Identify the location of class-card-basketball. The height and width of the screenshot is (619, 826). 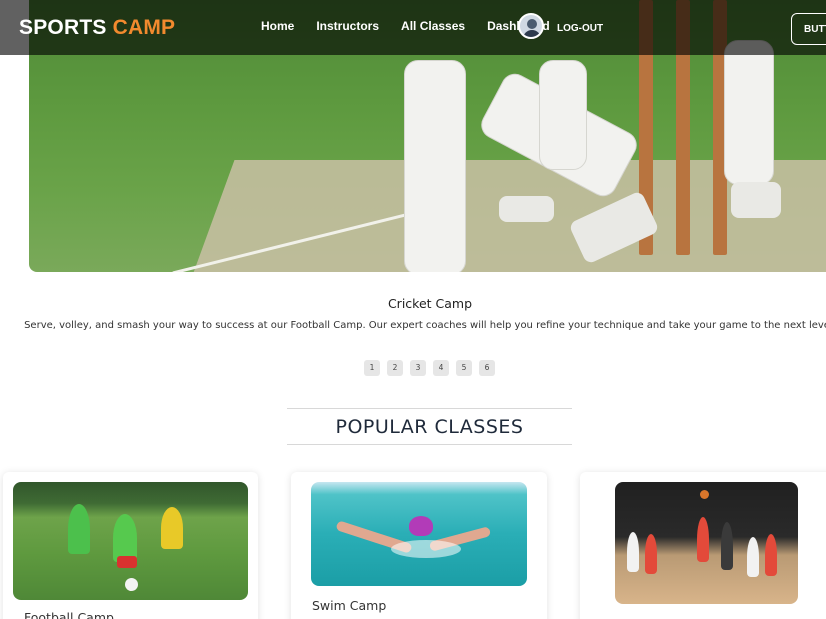
(703, 545).